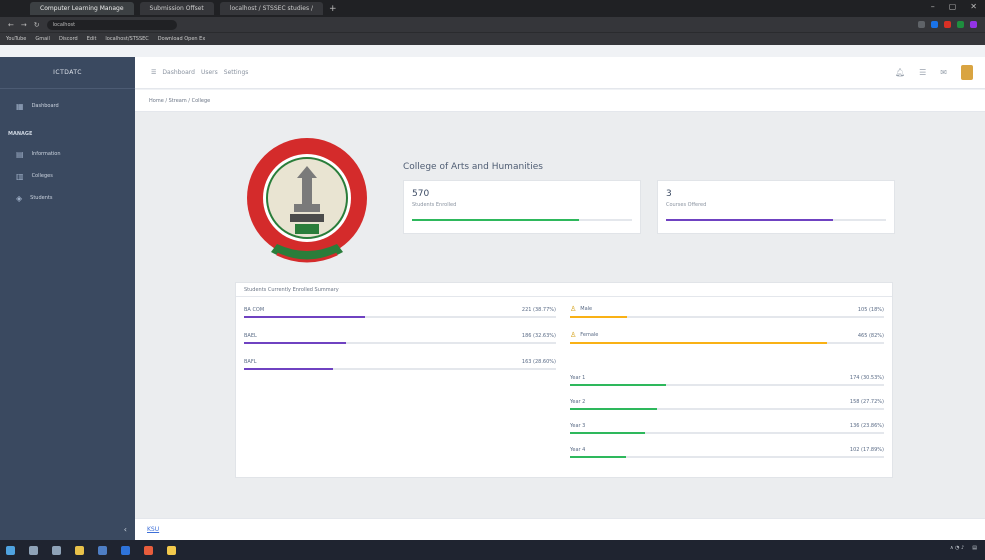 This screenshot has width=985, height=560. Describe the element at coordinates (473, 167) in the screenshot. I see `college-name: College of Arts and Humanities` at that location.